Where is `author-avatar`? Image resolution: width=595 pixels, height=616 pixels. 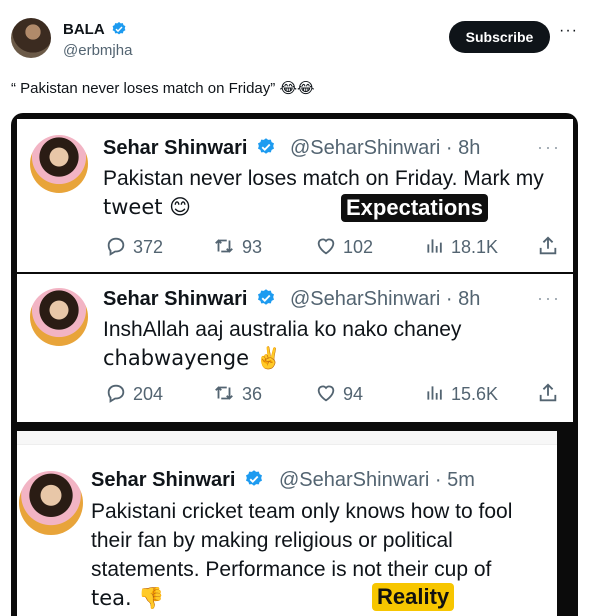 author-avatar is located at coordinates (31, 38).